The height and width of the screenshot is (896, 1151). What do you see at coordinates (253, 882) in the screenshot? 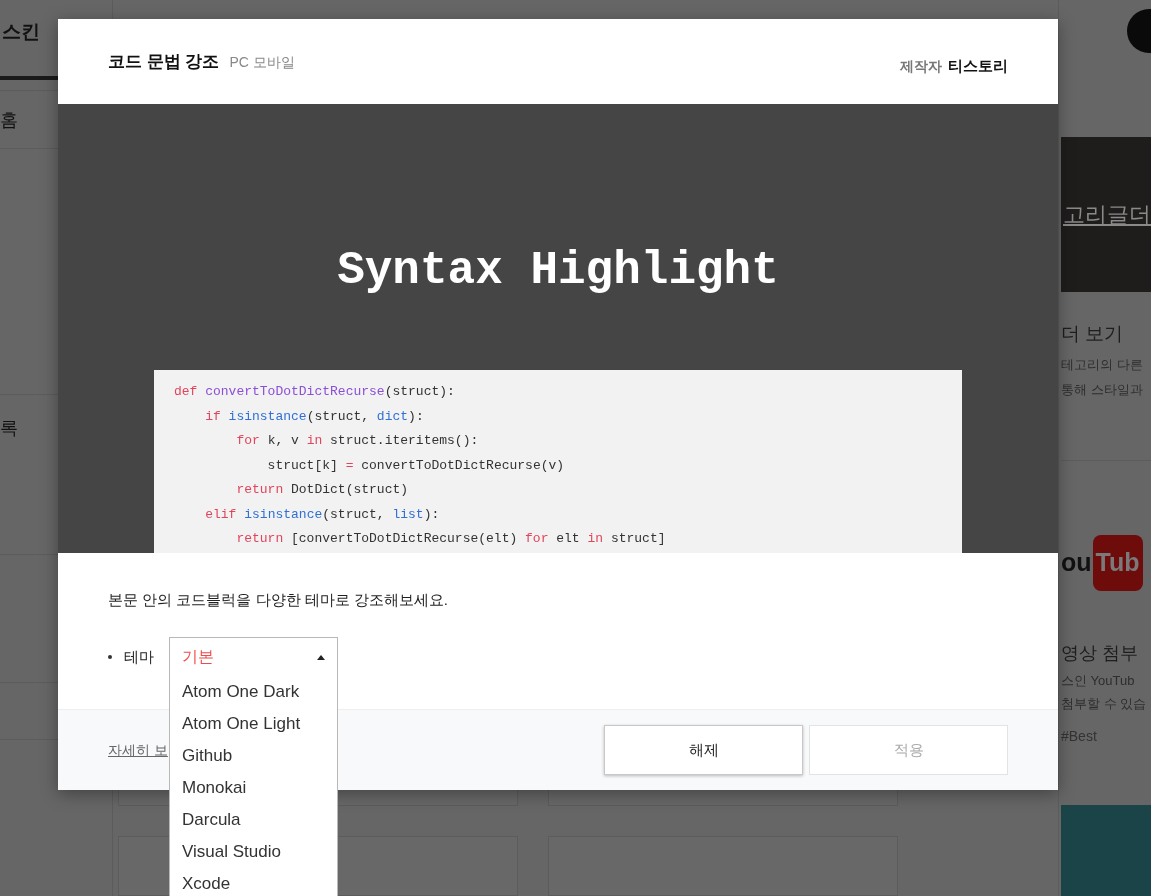
I see `theme-option: Xcode` at bounding box center [253, 882].